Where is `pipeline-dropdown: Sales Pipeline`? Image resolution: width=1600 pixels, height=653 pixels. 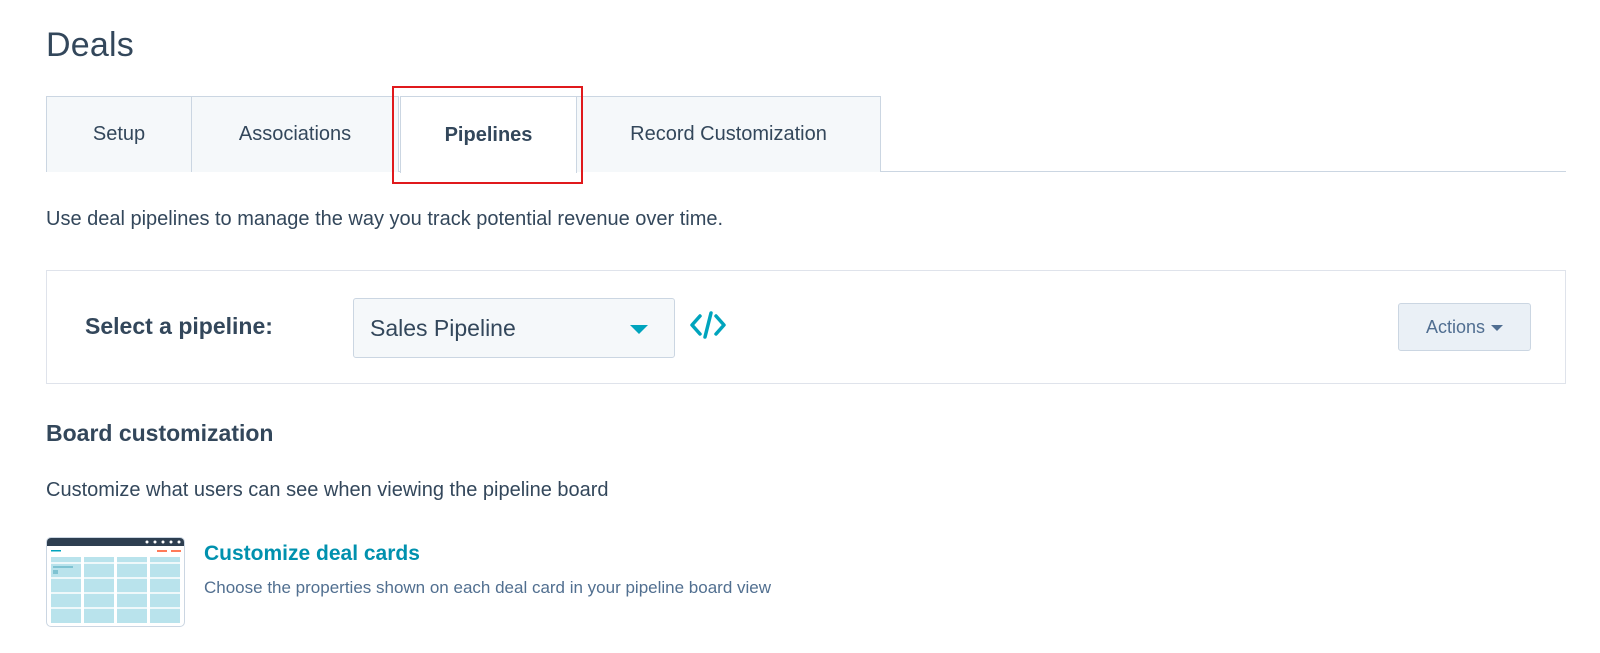
pipeline-dropdown: Sales Pipeline is located at coordinates (514, 328).